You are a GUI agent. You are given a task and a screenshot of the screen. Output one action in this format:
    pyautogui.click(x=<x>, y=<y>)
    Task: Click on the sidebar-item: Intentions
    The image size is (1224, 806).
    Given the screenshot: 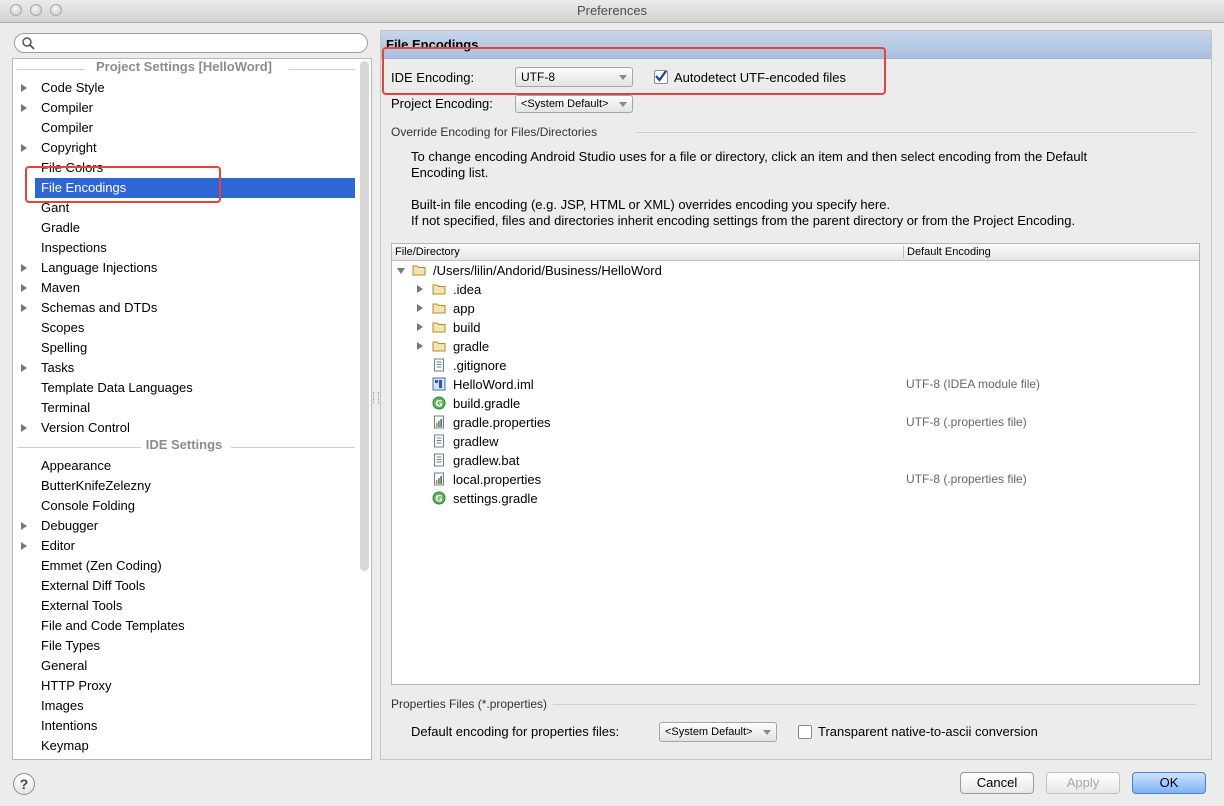 What is the action you would take?
    pyautogui.click(x=184, y=726)
    